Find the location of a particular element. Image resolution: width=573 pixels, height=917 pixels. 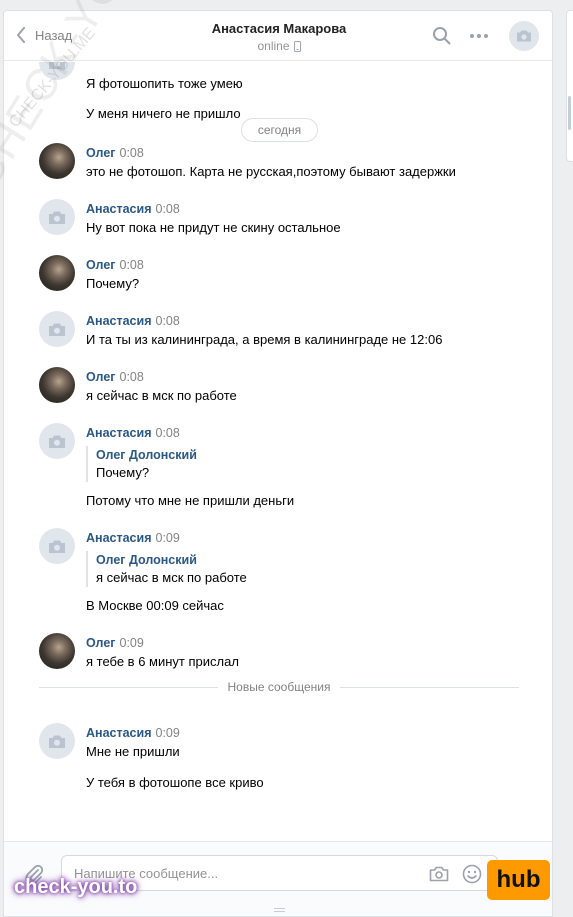

online-status: online is located at coordinates (279, 46).